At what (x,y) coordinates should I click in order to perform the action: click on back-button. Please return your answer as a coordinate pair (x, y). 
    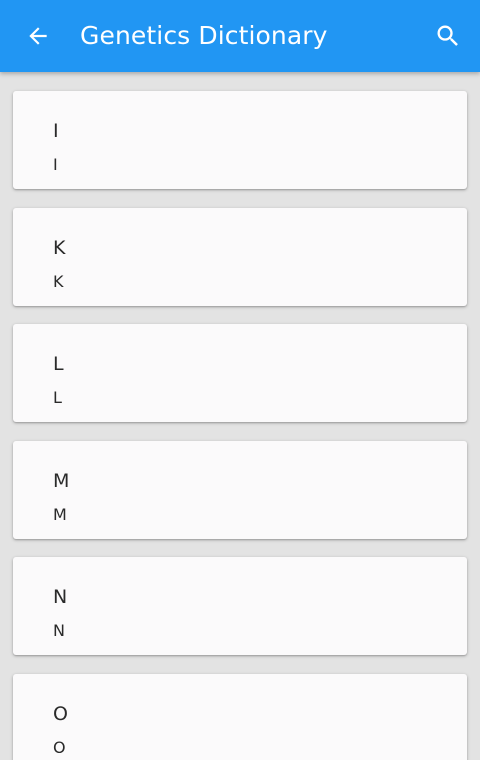
    Looking at the image, I should click on (38, 36).